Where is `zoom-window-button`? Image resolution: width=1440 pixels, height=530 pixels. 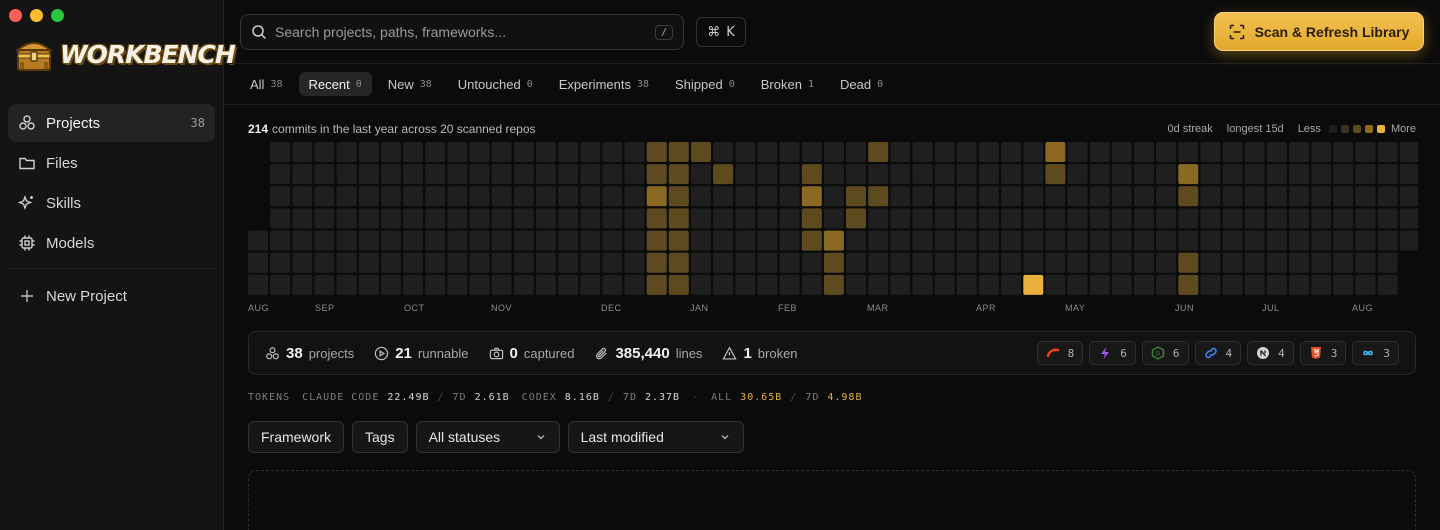
zoom-window-button is located at coordinates (57, 15).